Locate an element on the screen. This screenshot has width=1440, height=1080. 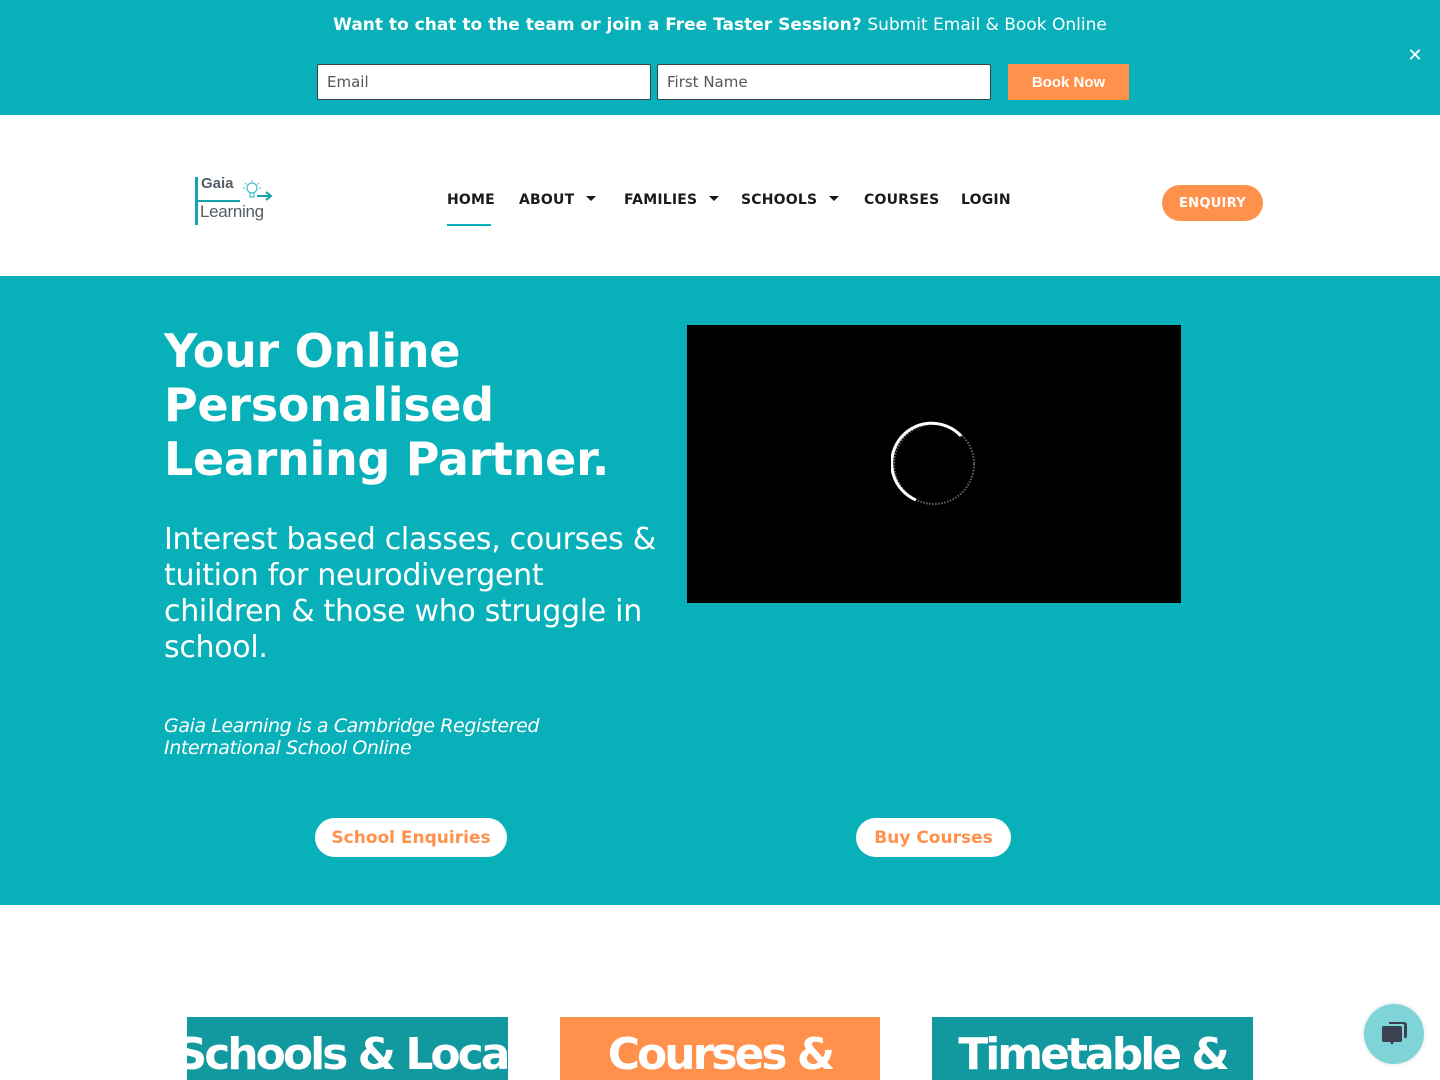
card-schools-local: Schools & Local is located at coordinates (347, 1048).